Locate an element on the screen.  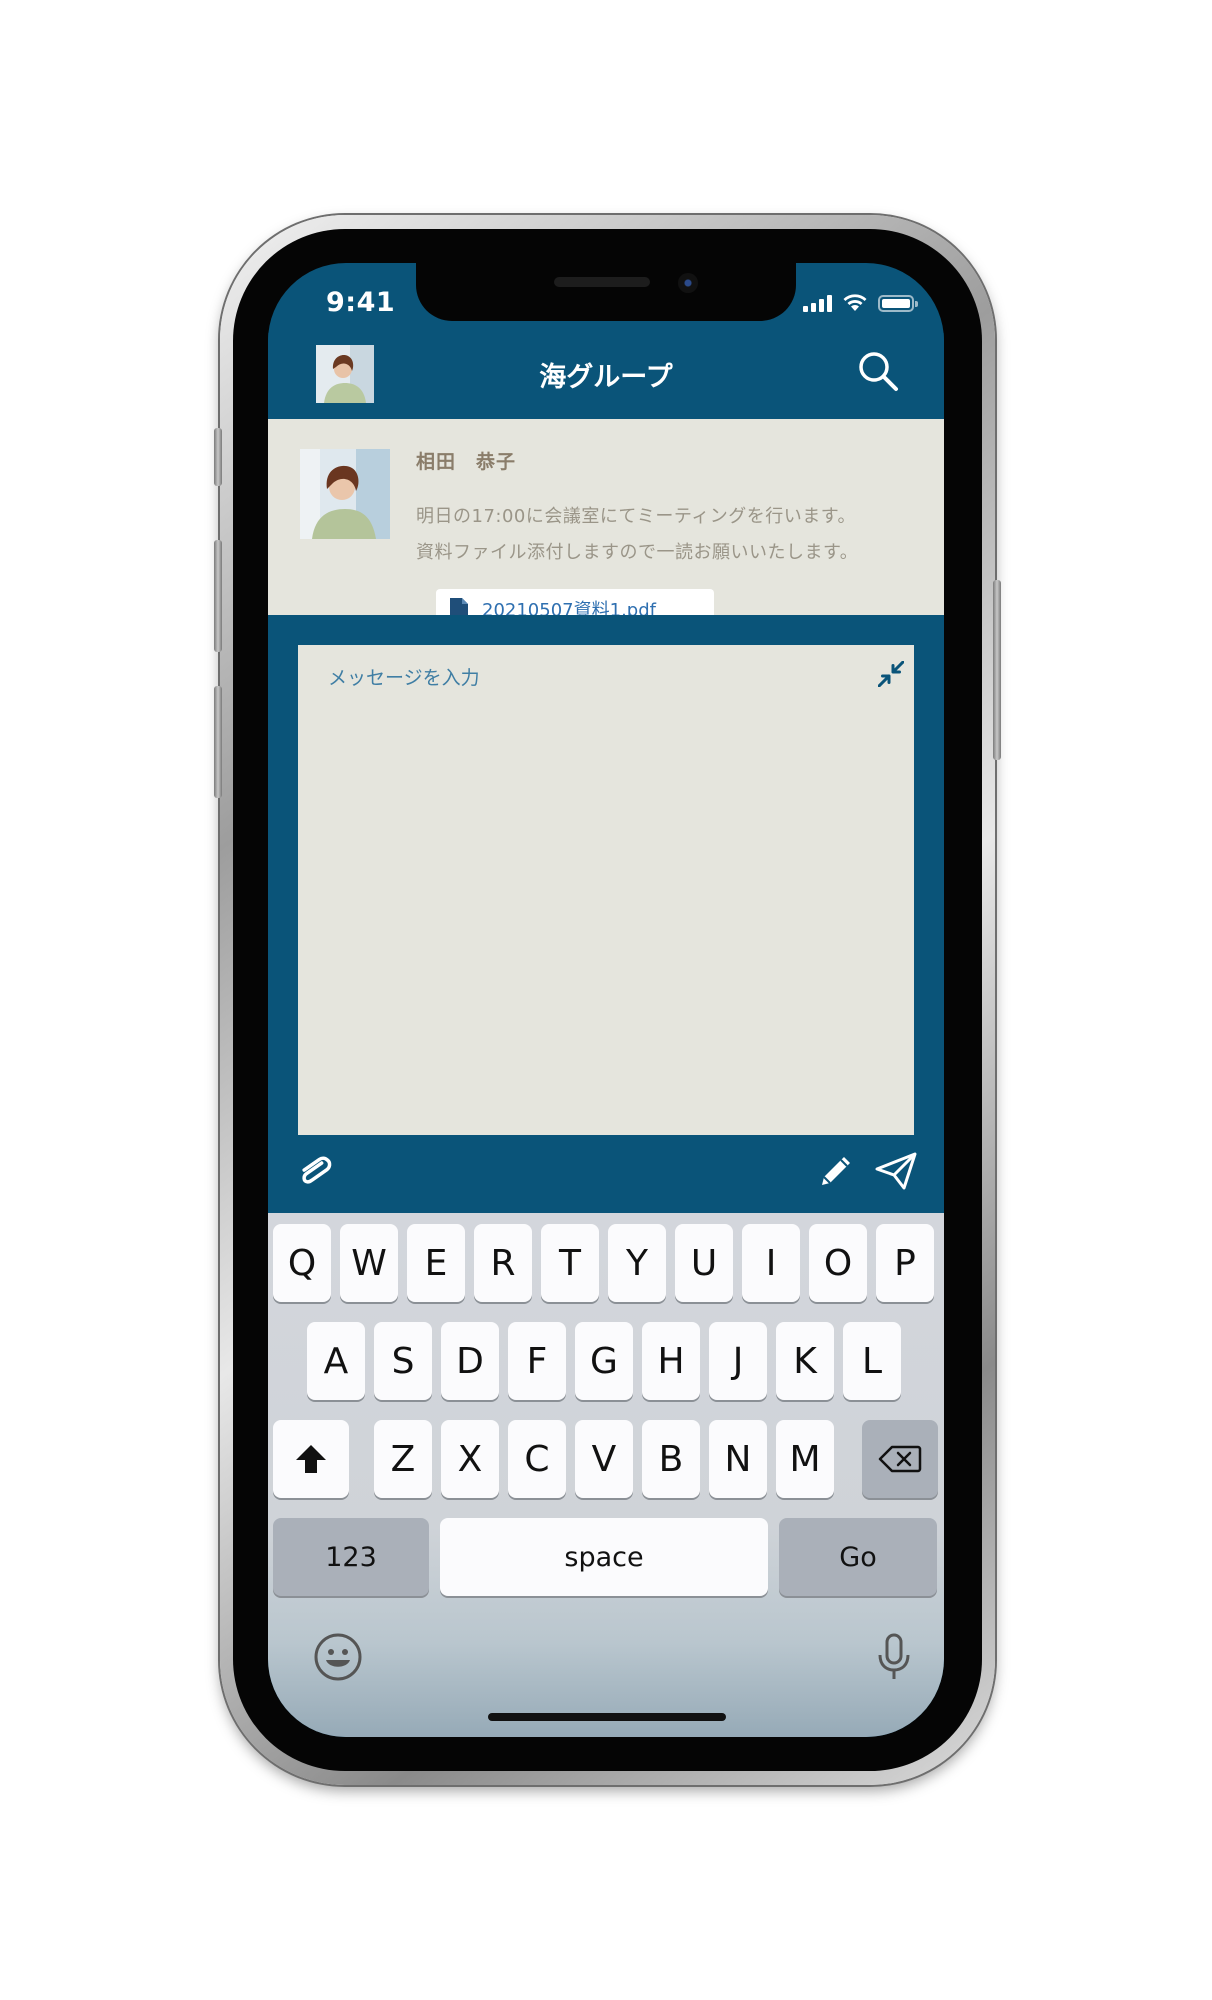
home-indicator is located at coordinates (607, 1717).